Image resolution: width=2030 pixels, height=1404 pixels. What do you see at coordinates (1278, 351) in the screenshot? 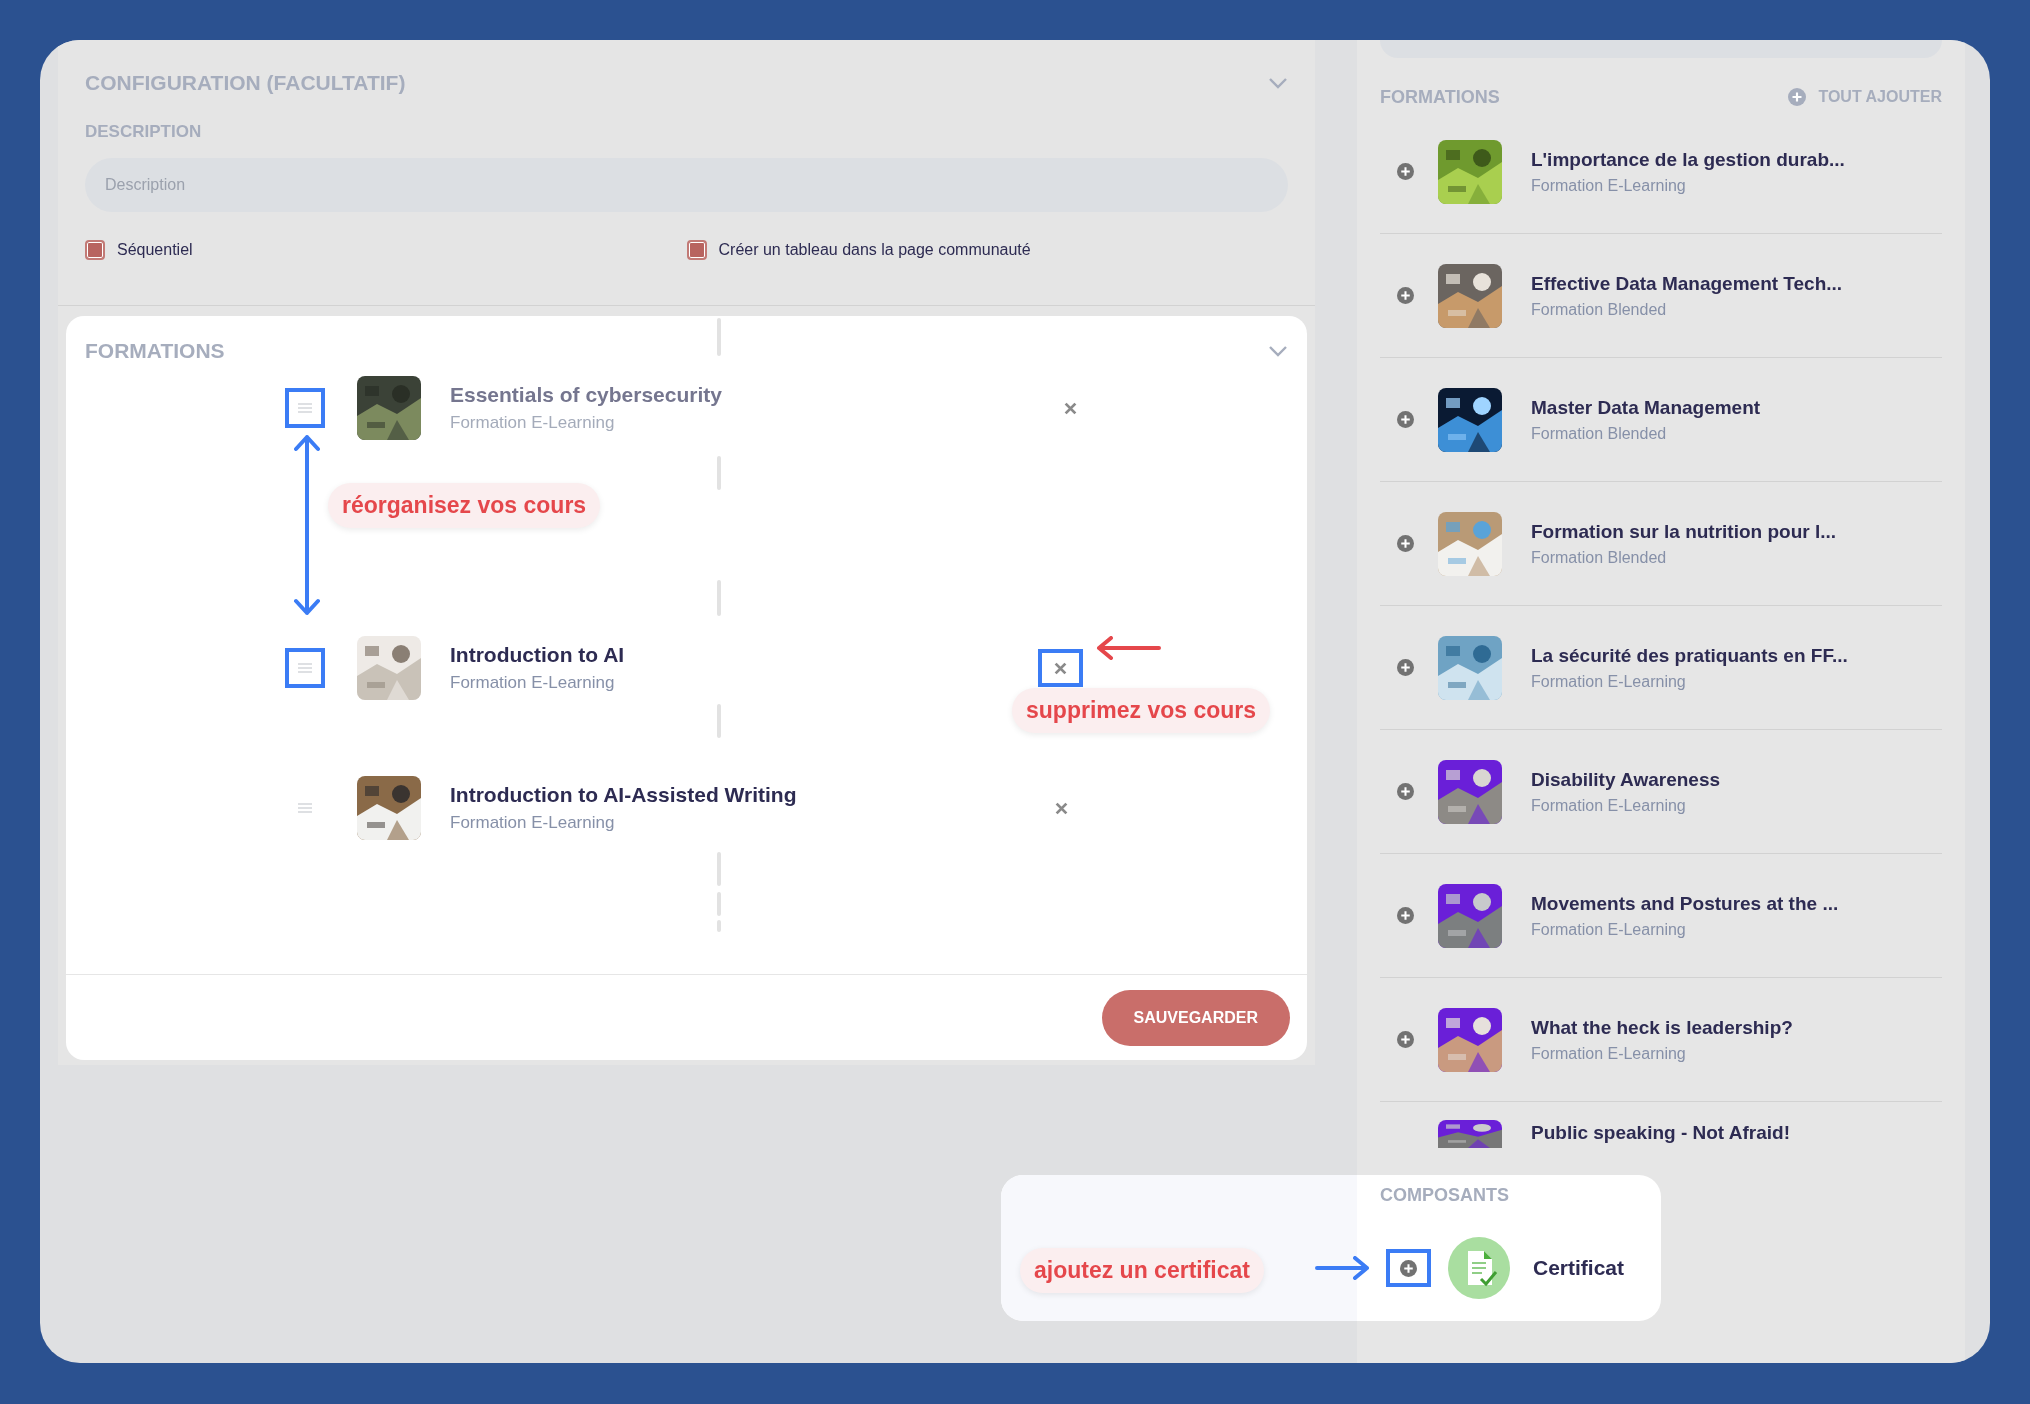
I see `chevron-icon` at bounding box center [1278, 351].